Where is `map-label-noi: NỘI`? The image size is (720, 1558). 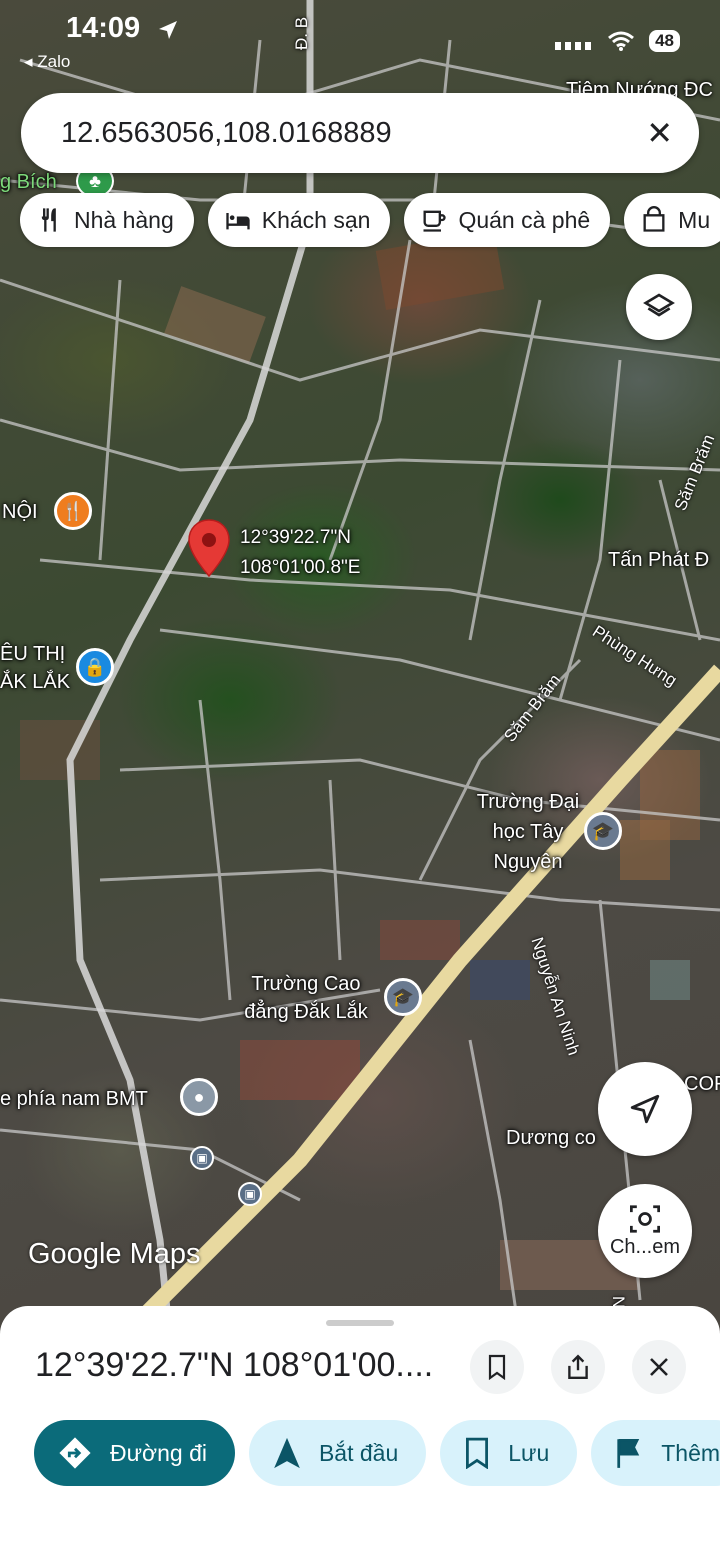 map-label-noi: NỘI is located at coordinates (20, 512).